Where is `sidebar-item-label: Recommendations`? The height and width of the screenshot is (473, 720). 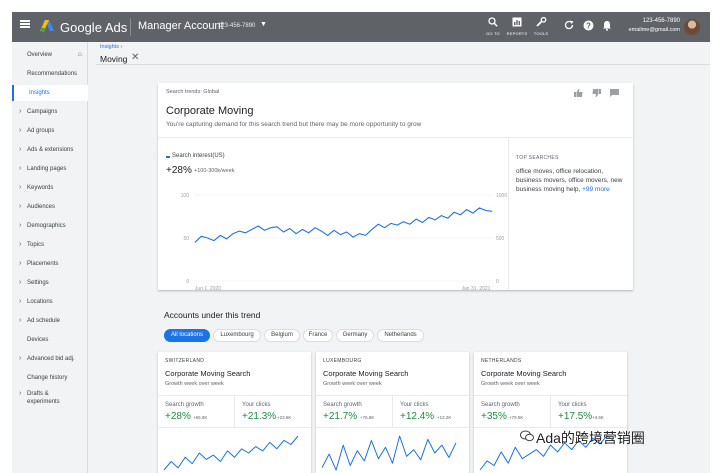
sidebar-item-label: Recommendations is located at coordinates (52, 74).